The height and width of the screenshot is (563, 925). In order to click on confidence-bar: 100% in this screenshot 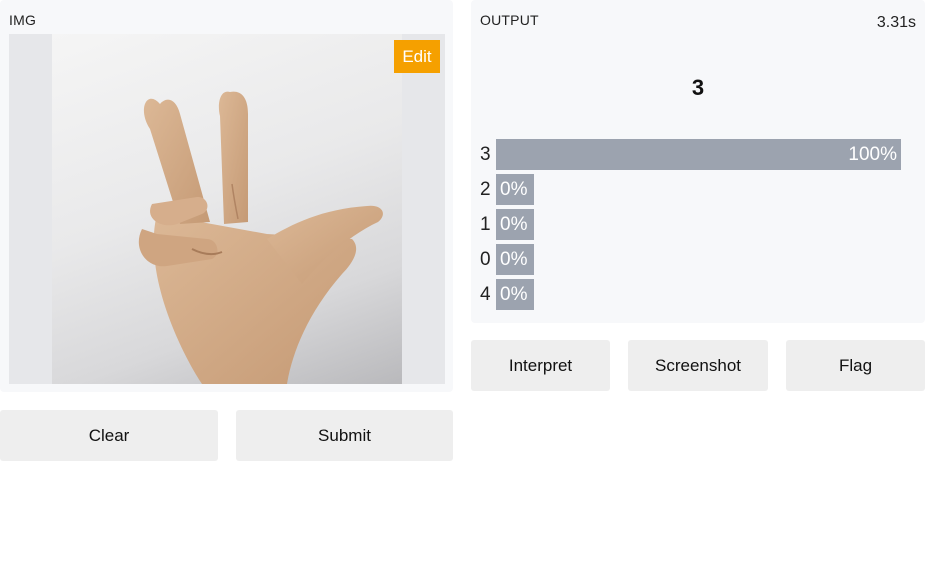, I will do `click(698, 154)`.